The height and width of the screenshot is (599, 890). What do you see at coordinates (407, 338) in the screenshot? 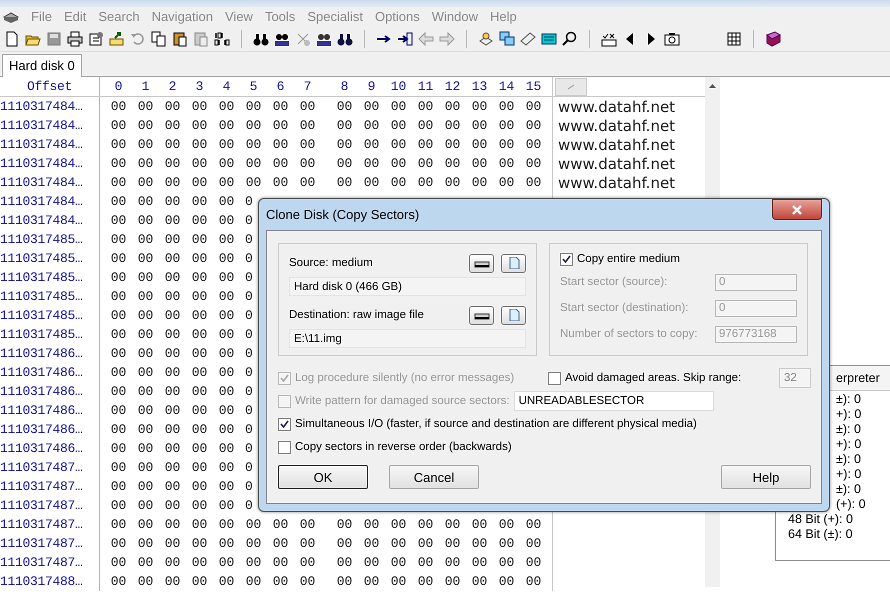
I see `destination-field: E:\11.img` at bounding box center [407, 338].